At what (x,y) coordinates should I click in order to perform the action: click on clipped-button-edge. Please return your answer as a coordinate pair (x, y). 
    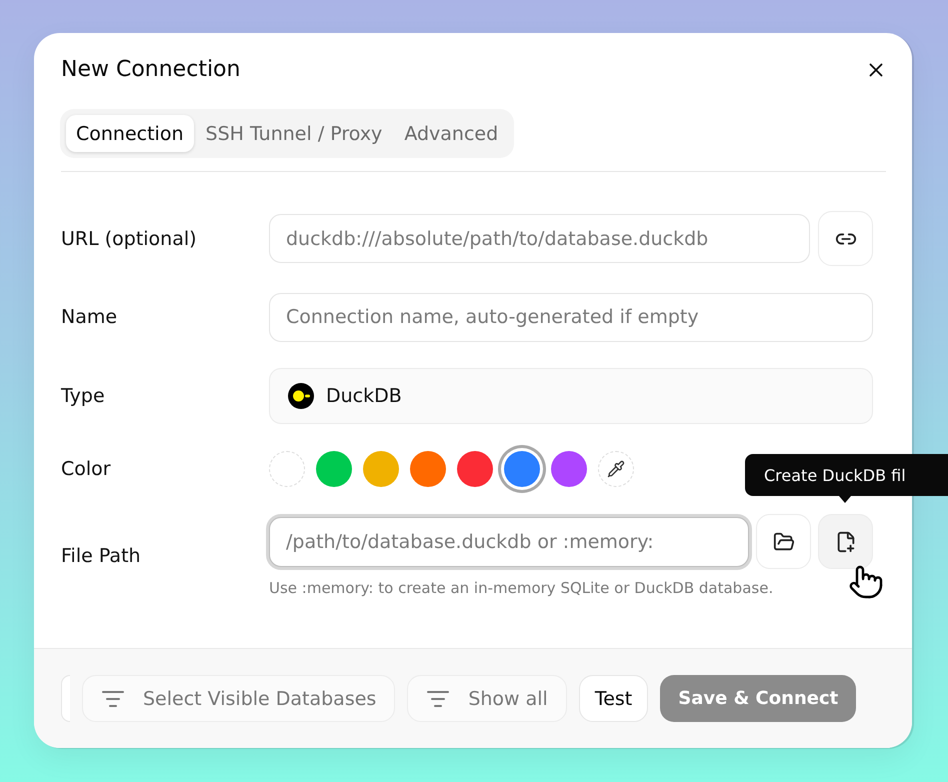
    Looking at the image, I should click on (65, 698).